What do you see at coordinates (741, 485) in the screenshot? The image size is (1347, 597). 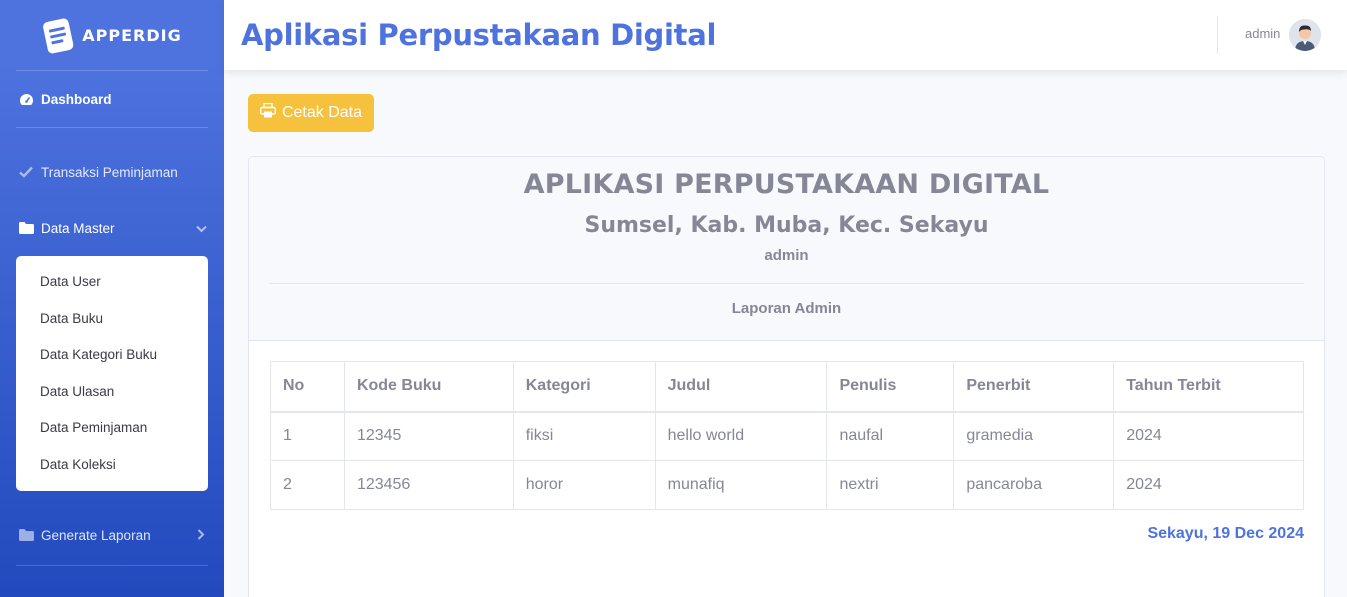 I see `table-cell: munafiq` at bounding box center [741, 485].